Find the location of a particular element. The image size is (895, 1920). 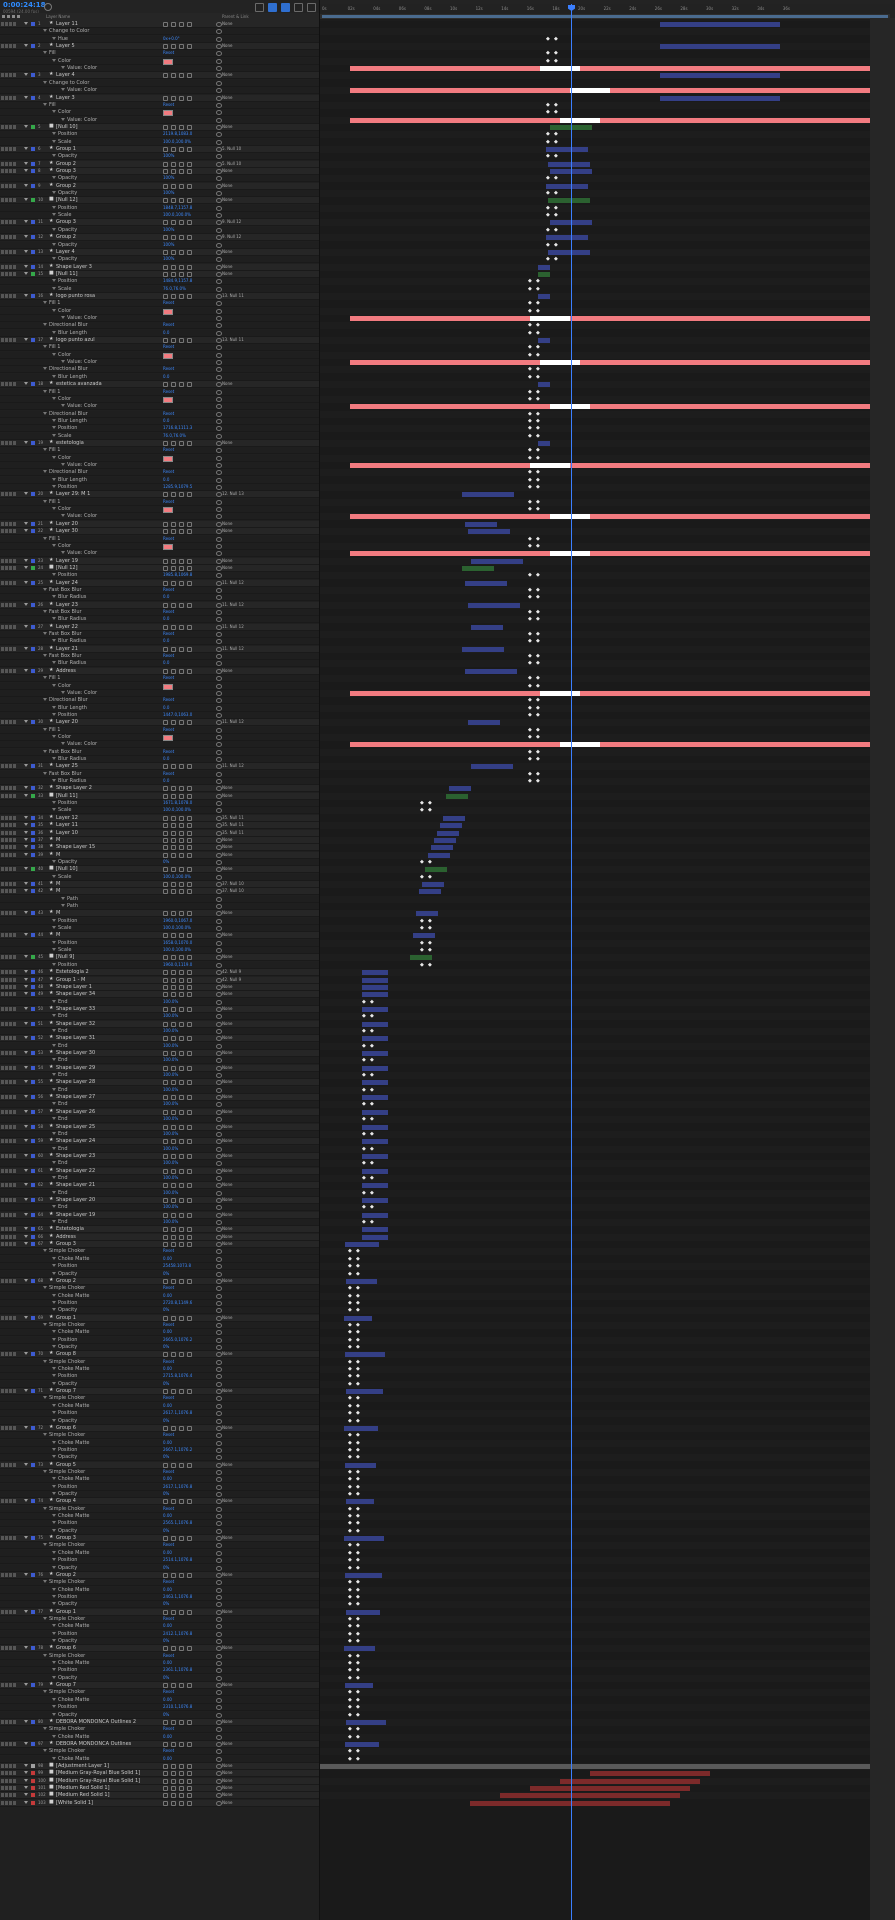

layer-row: 48 ★ Shape Layer 1 None is located at coordinates (160, 987).